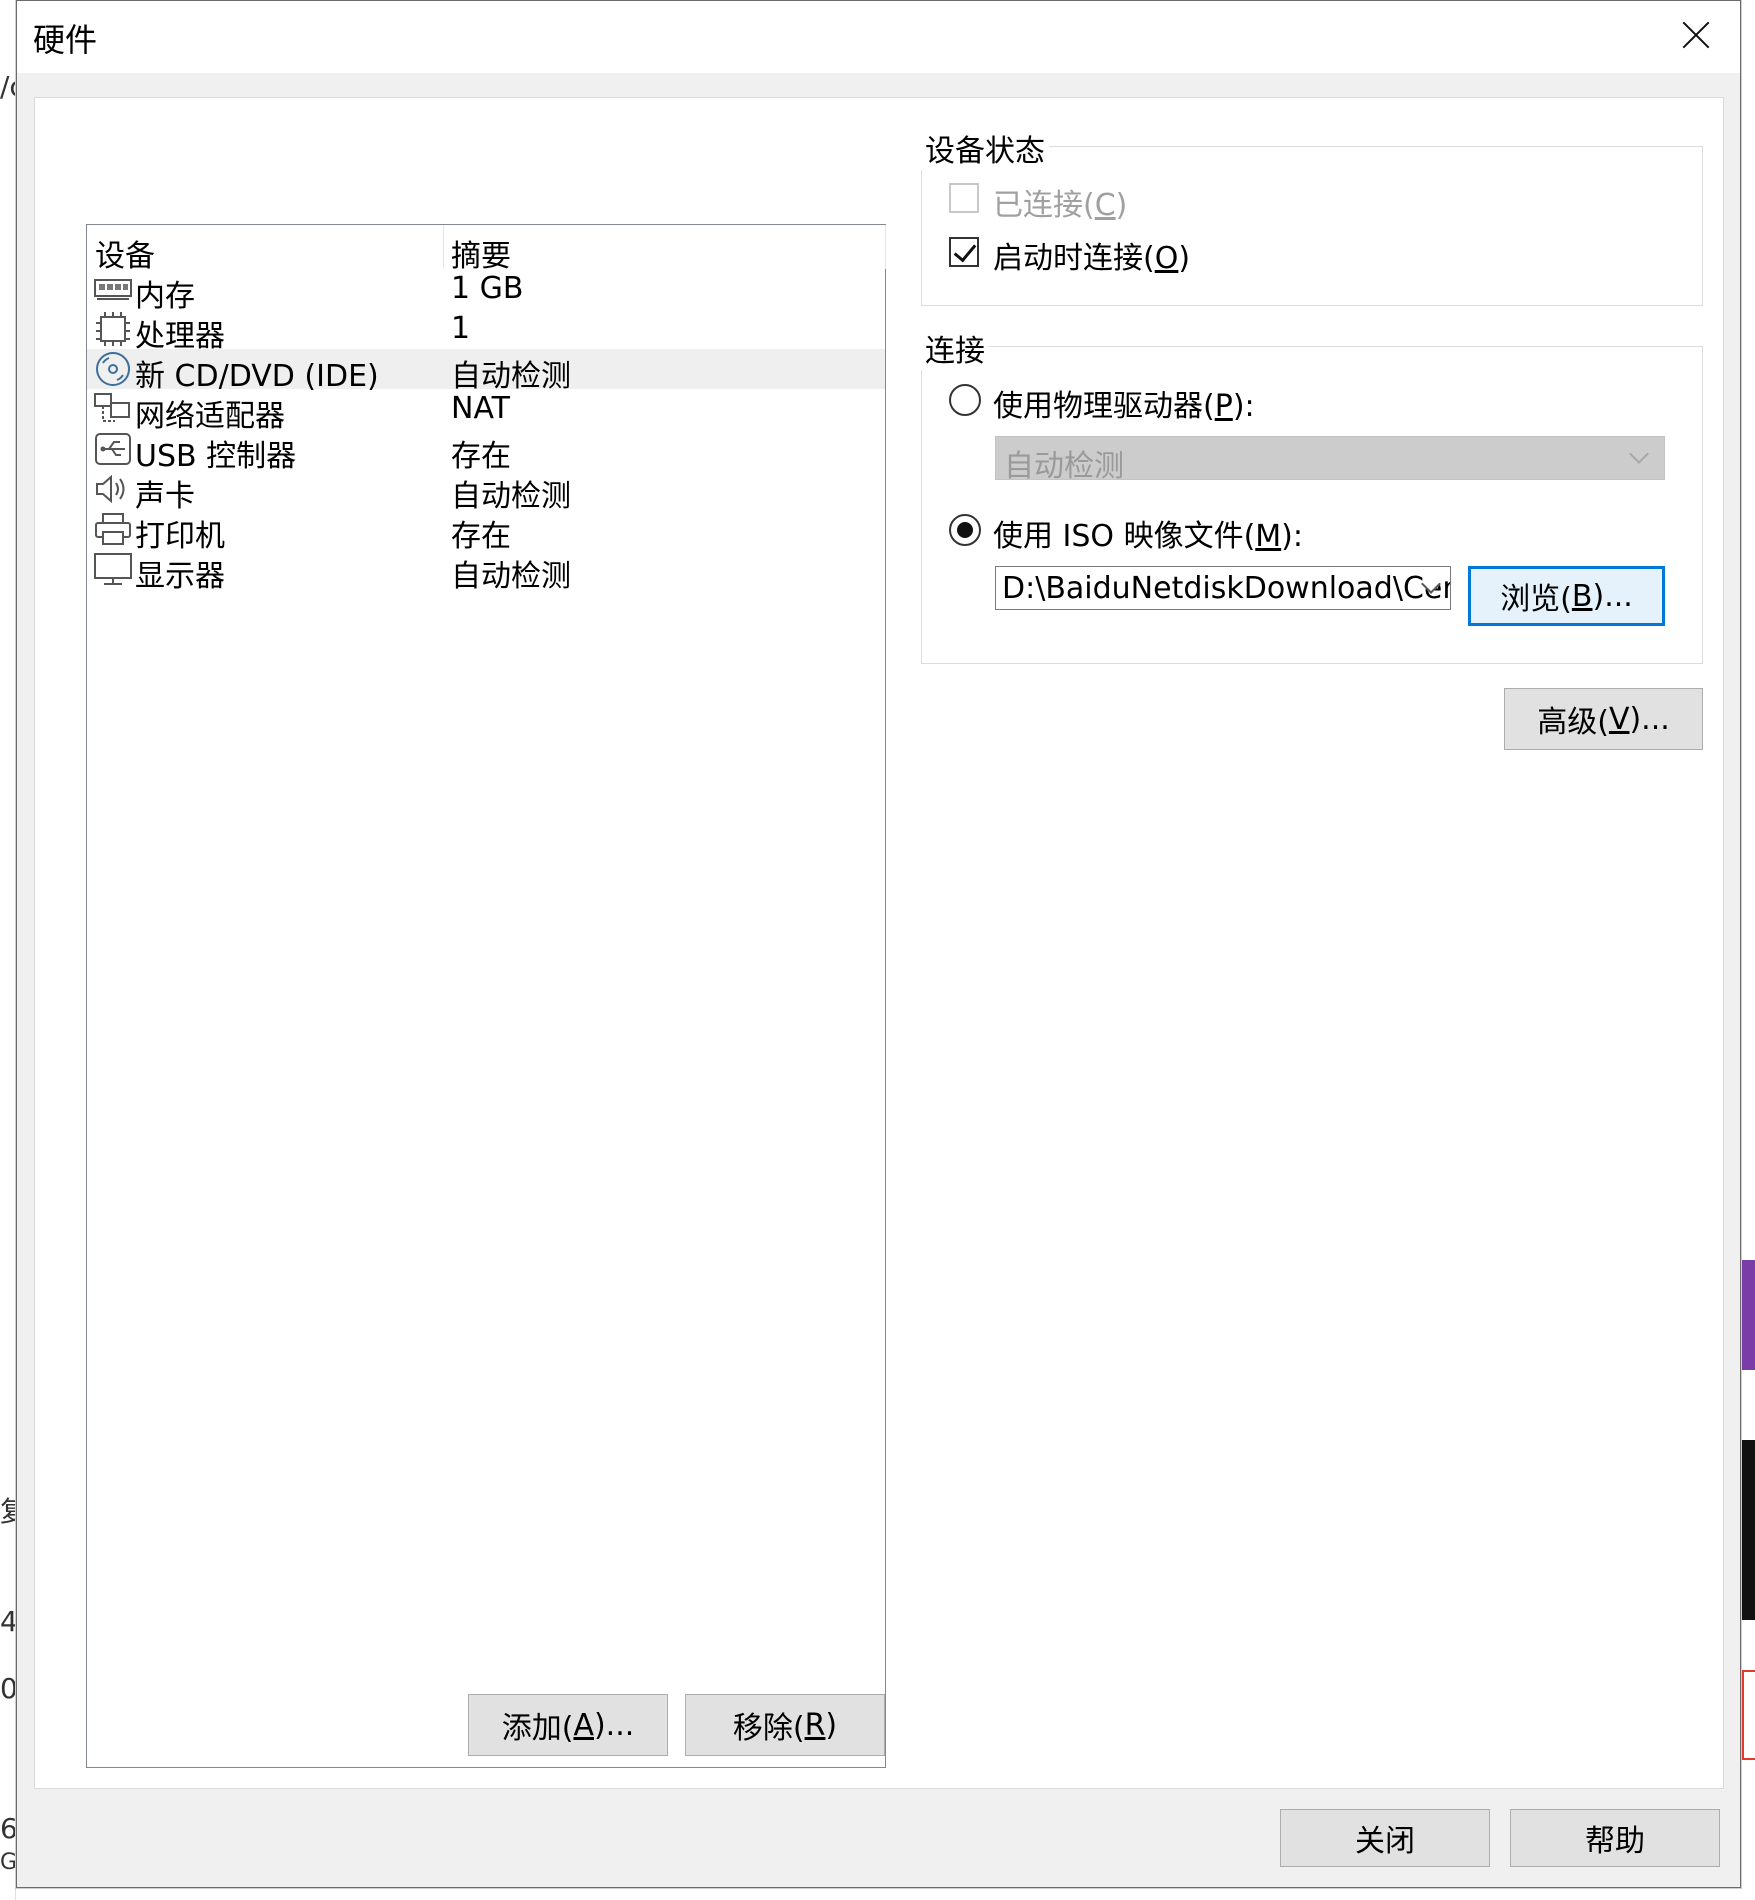 The width and height of the screenshot is (1755, 1900). What do you see at coordinates (1330, 460) in the screenshot?
I see `physical-drive-select: 自动检测` at bounding box center [1330, 460].